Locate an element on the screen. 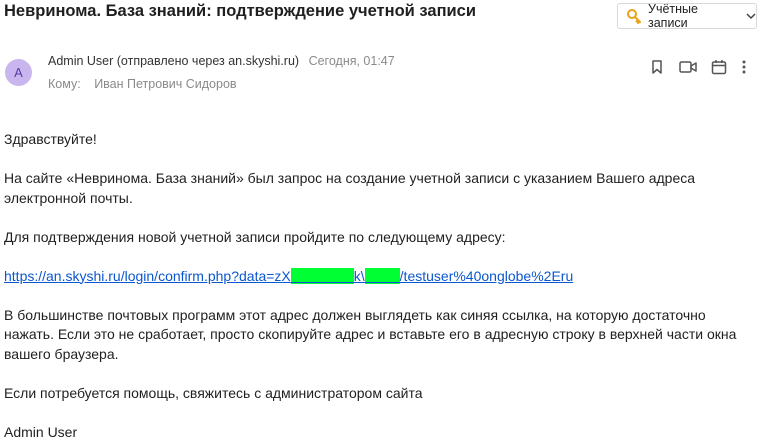  to-label: Кому: is located at coordinates (64, 84).